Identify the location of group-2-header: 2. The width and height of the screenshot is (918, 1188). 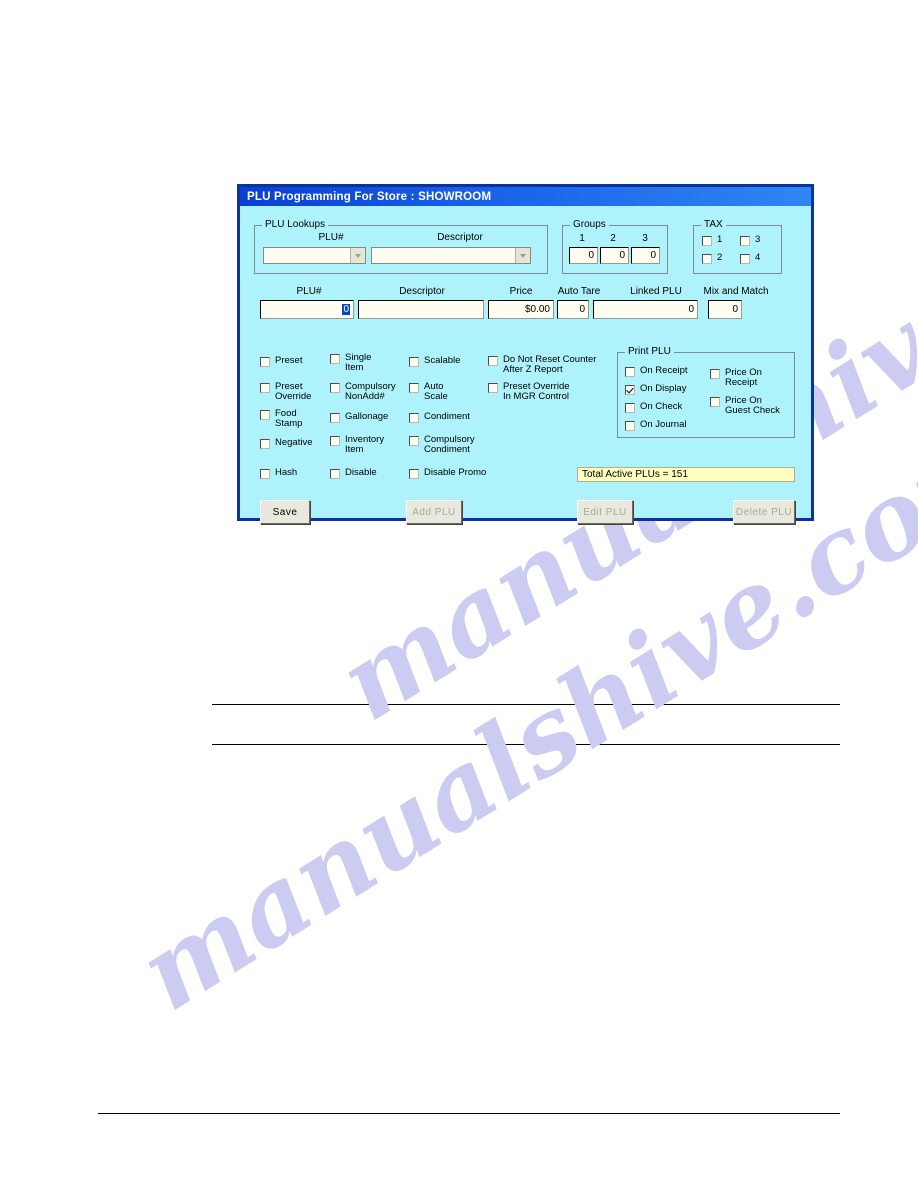
(613, 238).